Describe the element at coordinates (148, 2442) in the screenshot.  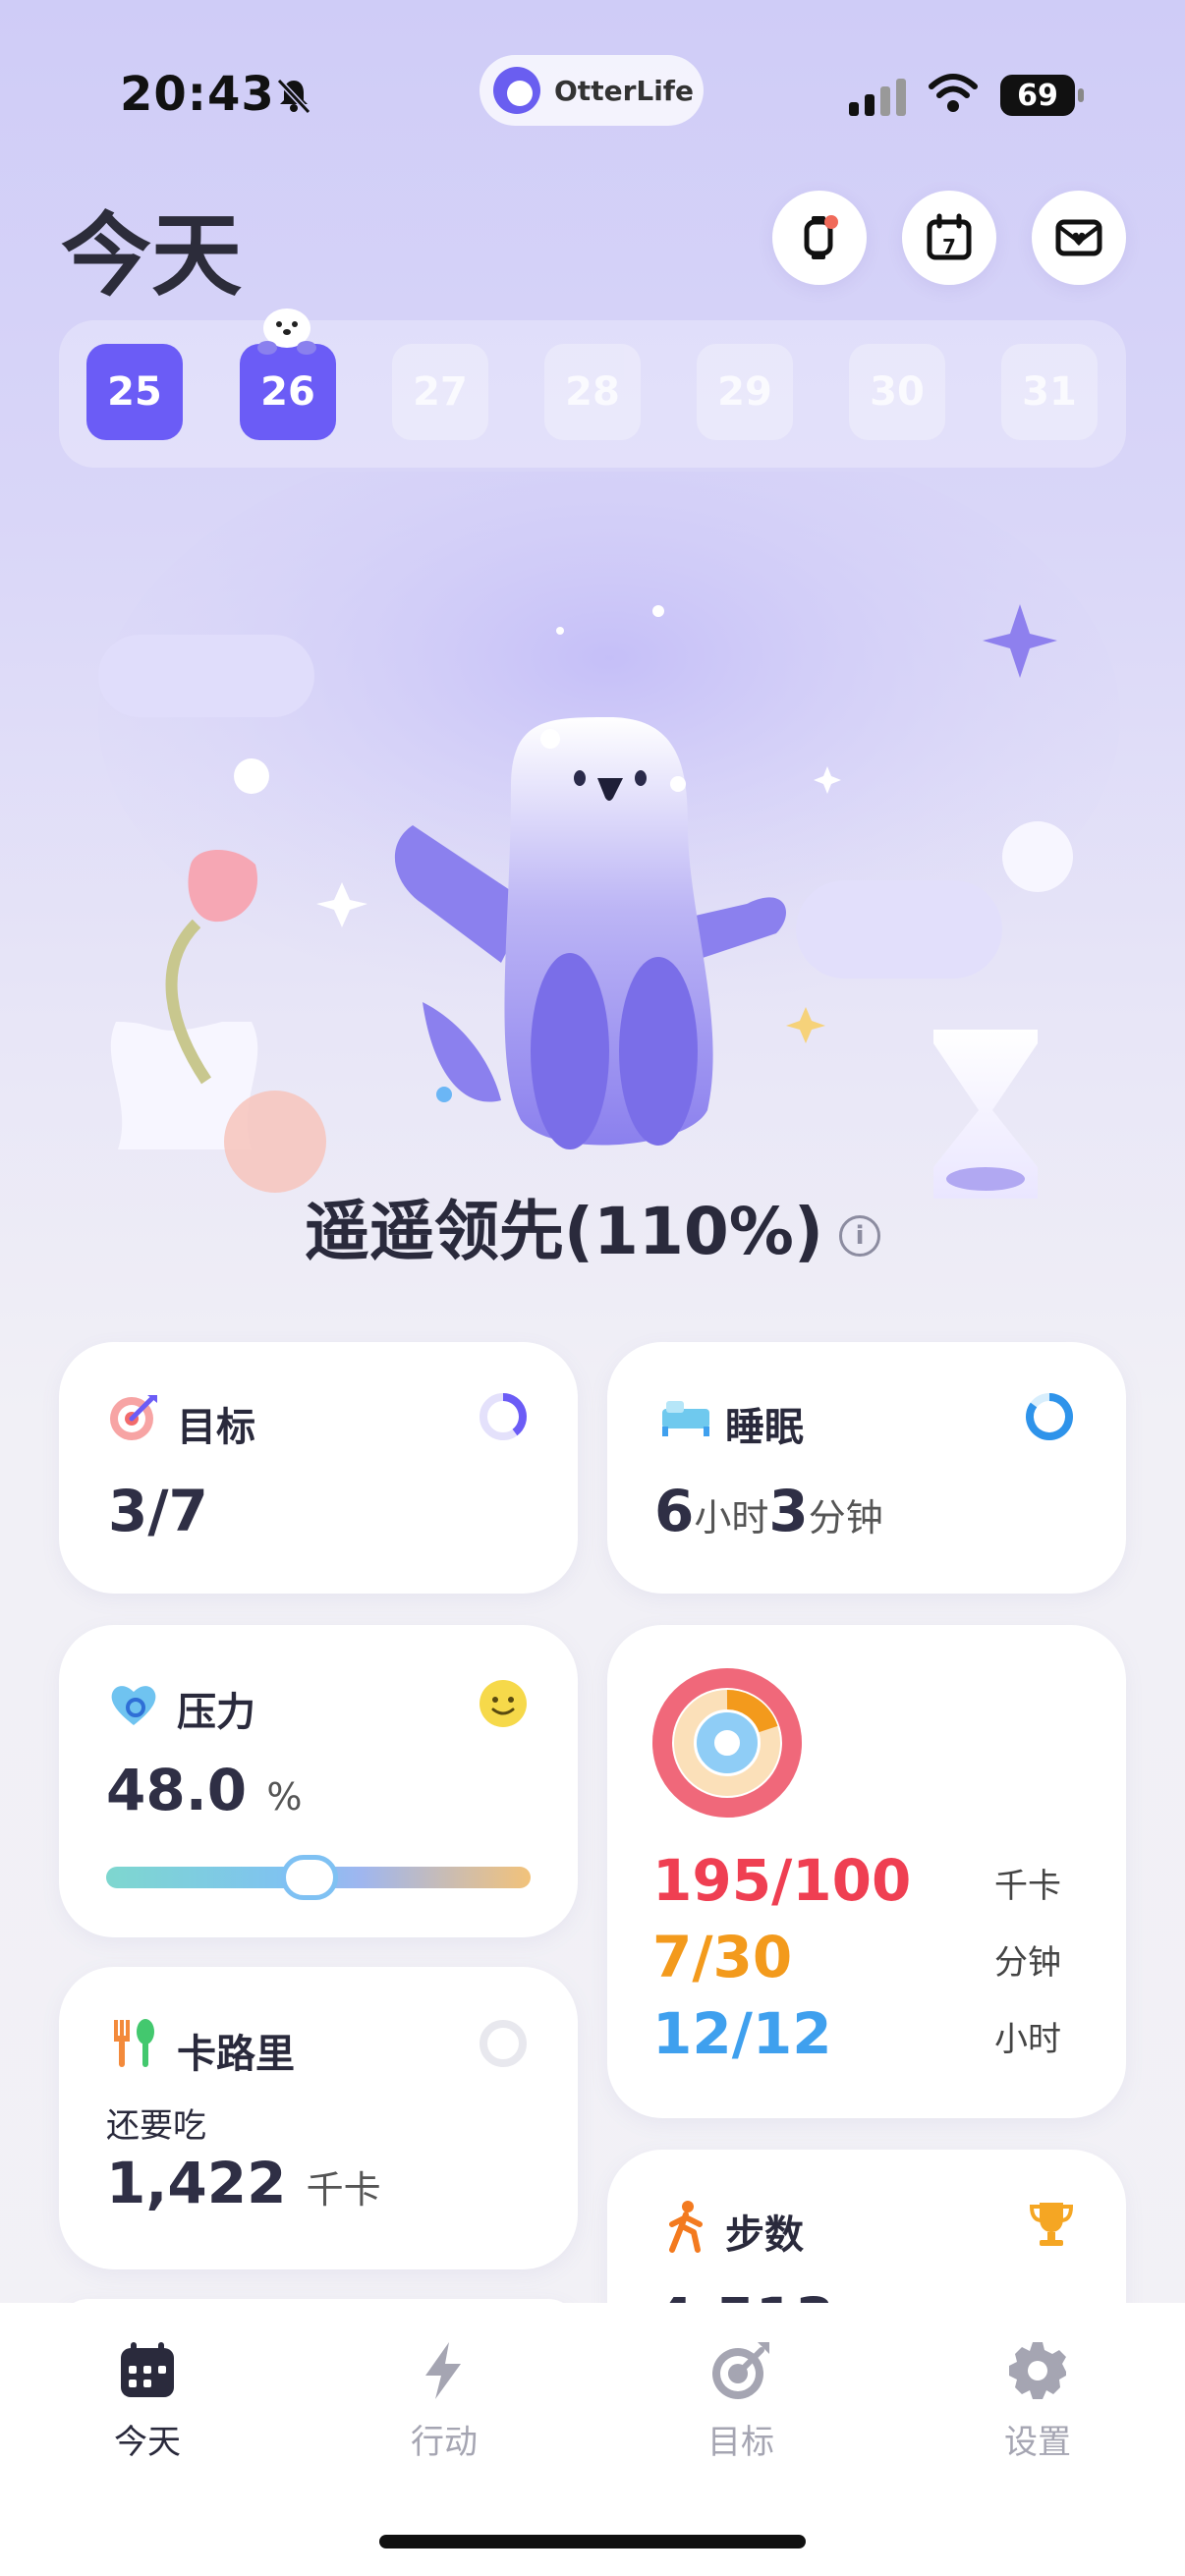
I see `tab-today-label: 今天` at that location.